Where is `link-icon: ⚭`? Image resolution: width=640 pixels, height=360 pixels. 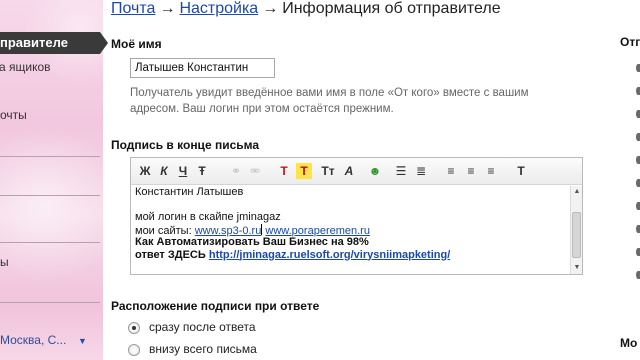 link-icon: ⚭ is located at coordinates (236, 171).